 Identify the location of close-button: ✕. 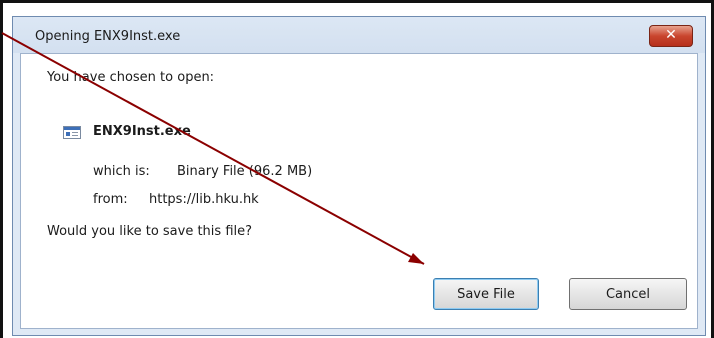
(671, 36).